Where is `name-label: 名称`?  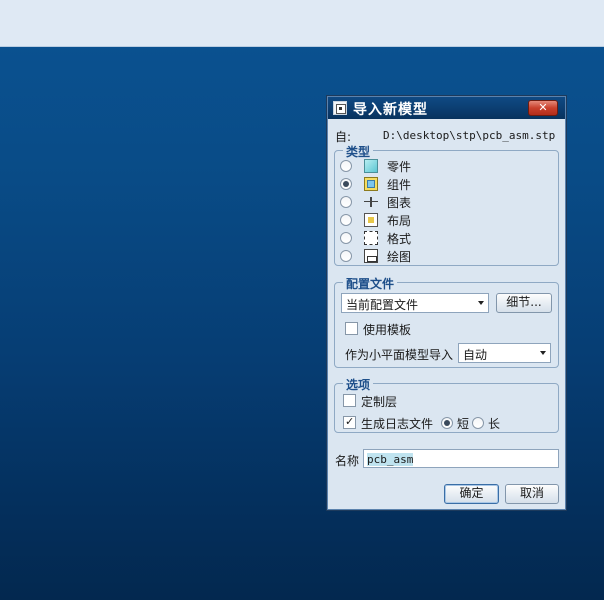 name-label: 名称 is located at coordinates (347, 461).